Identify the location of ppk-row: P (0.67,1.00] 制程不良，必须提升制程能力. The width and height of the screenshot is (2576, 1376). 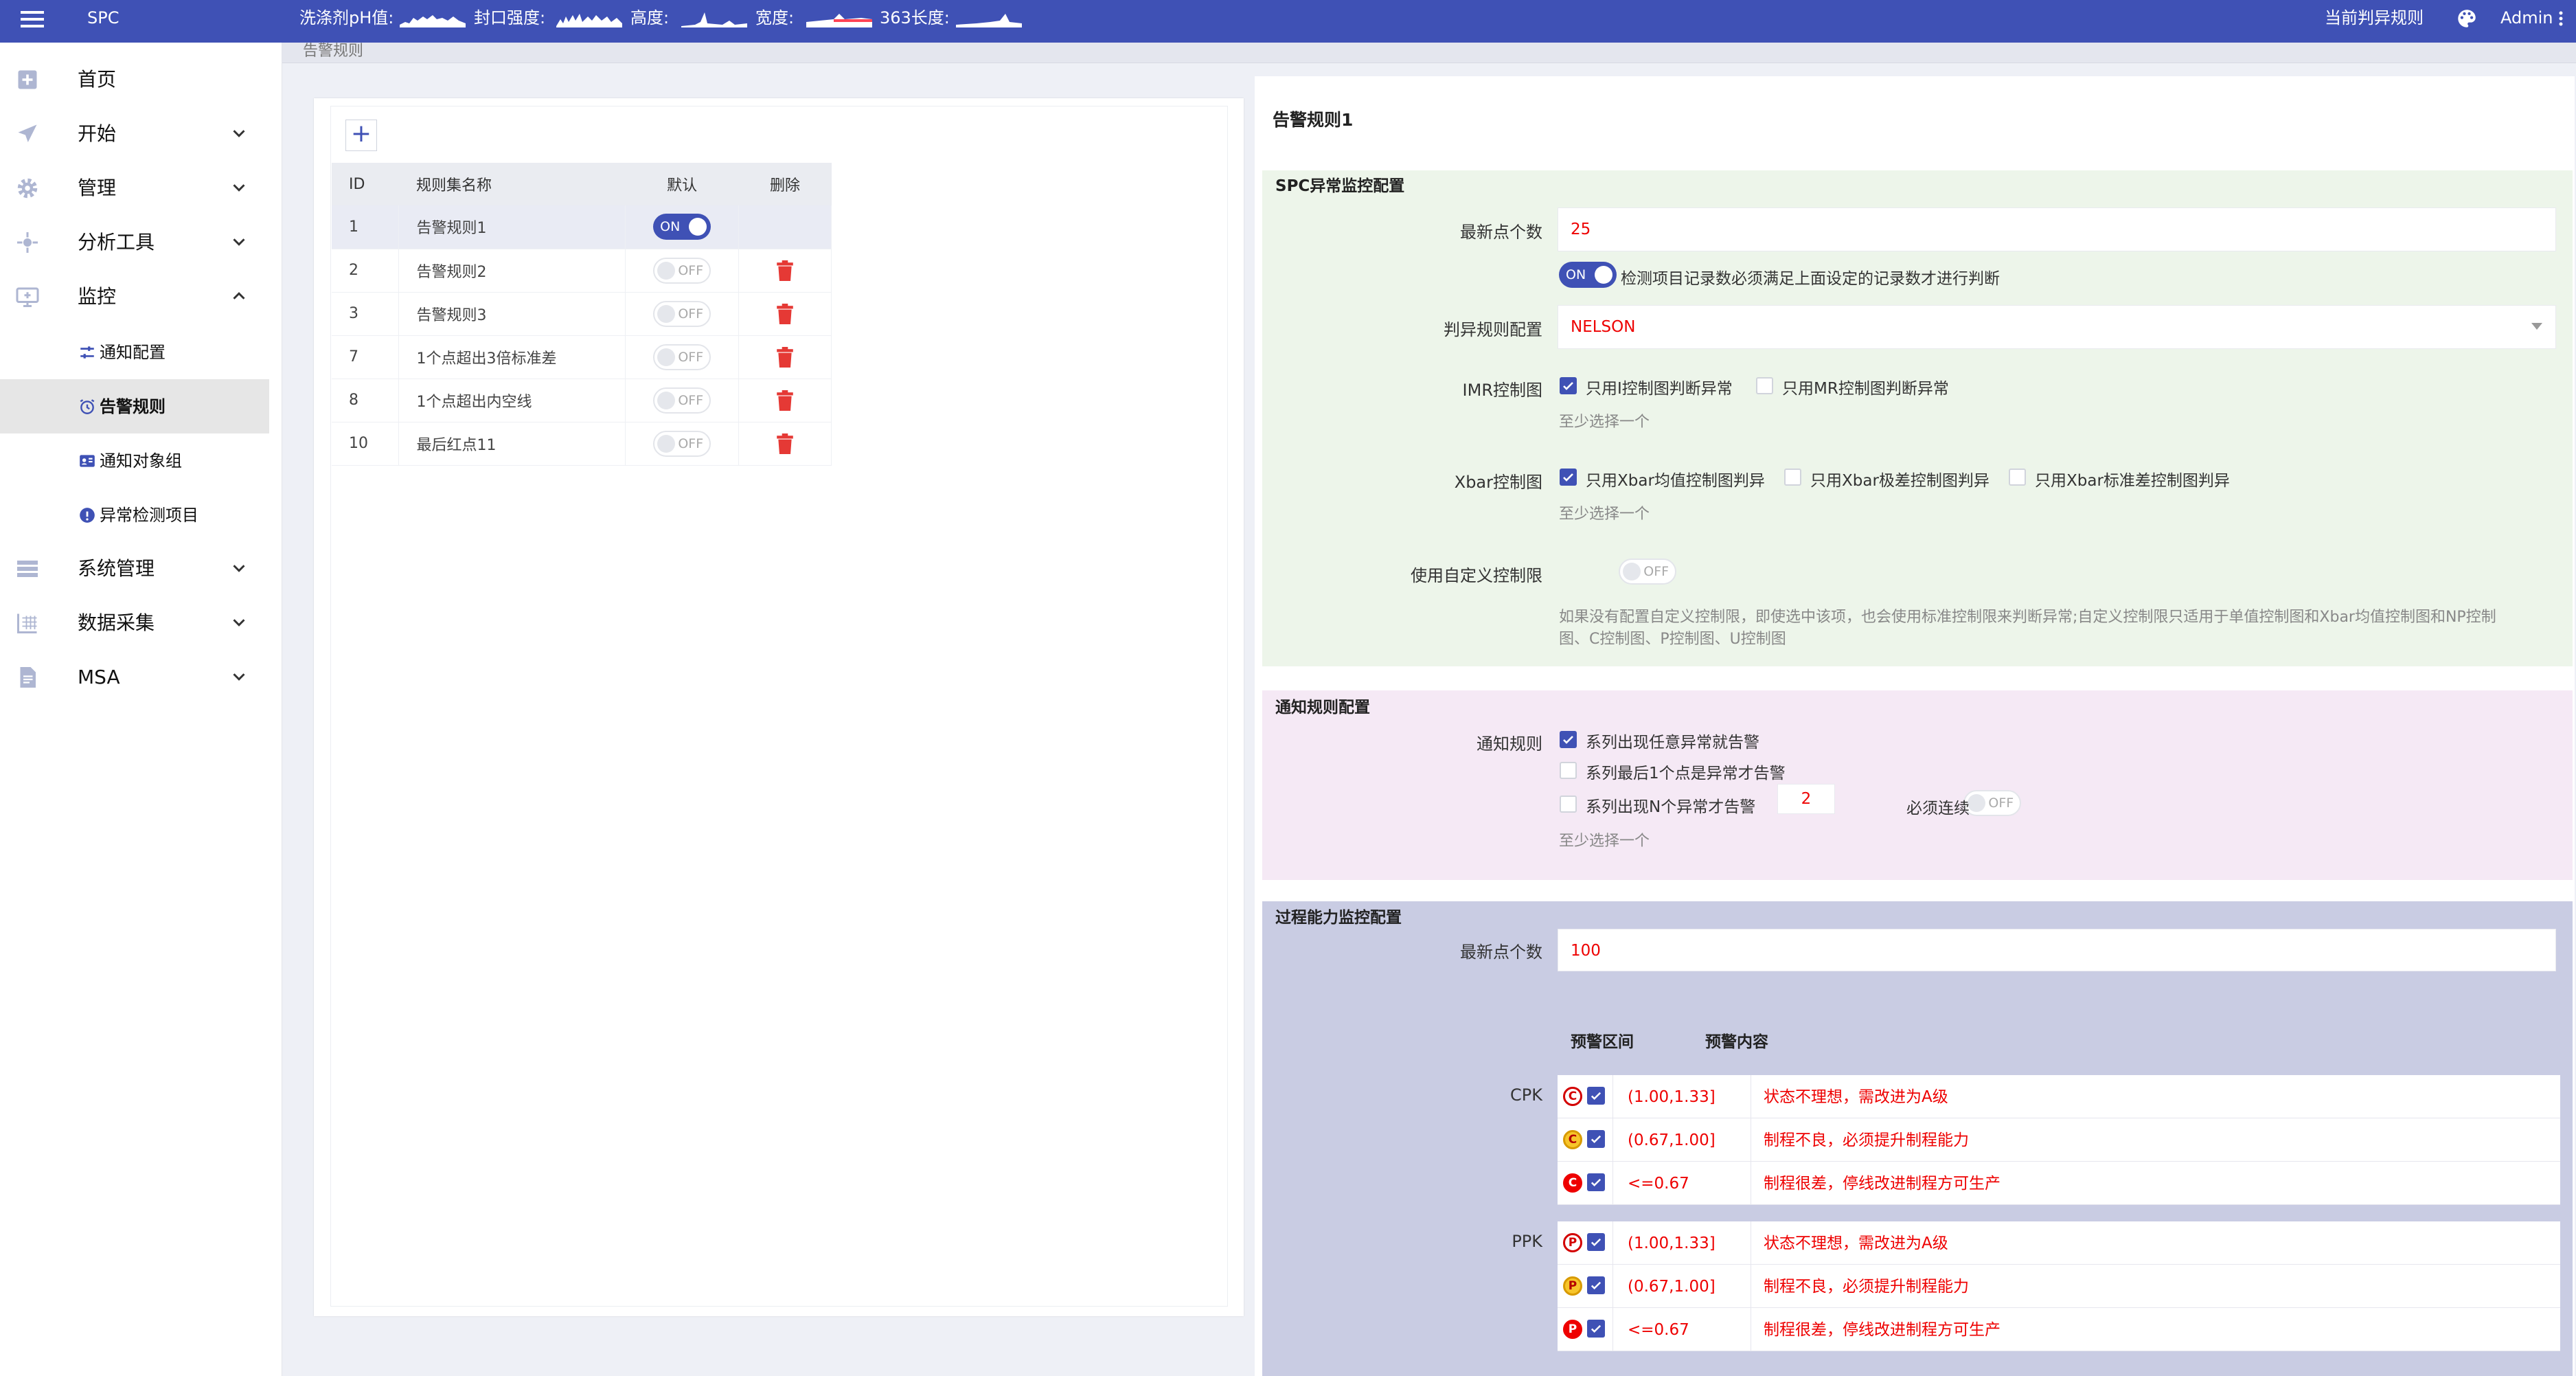
(2059, 1287).